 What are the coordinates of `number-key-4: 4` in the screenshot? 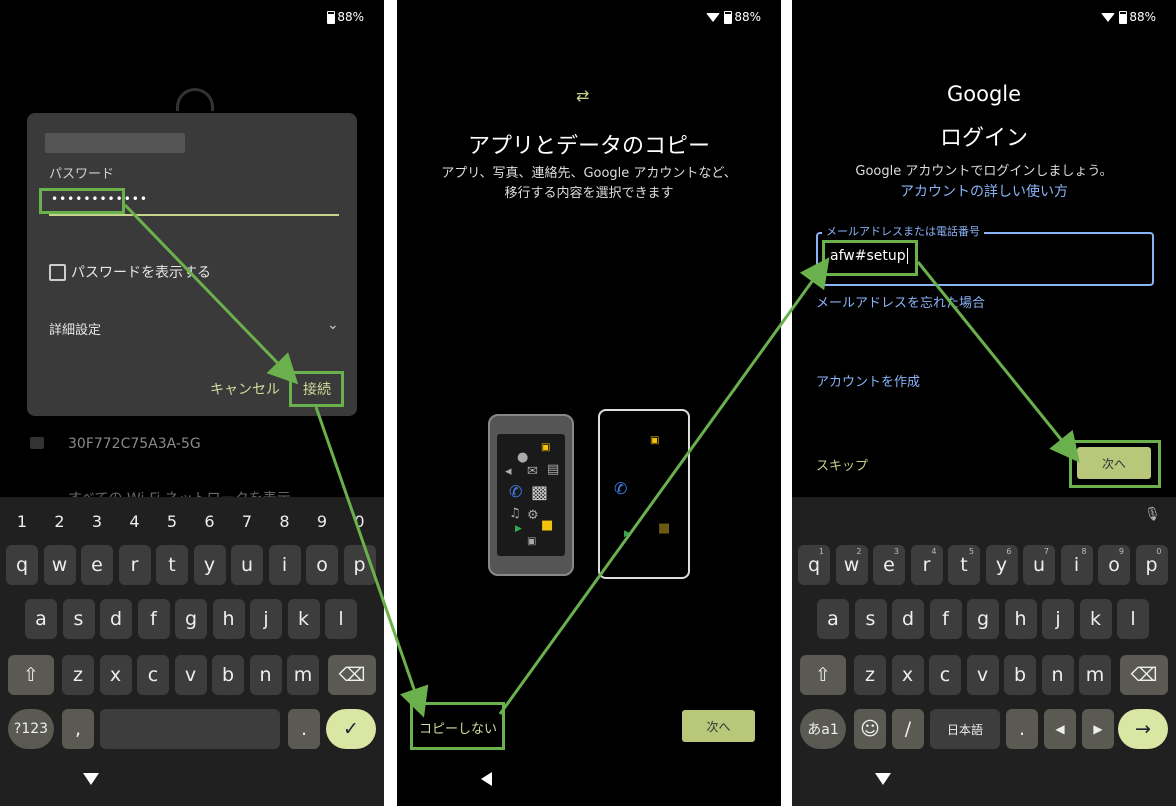 It's located at (135, 521).